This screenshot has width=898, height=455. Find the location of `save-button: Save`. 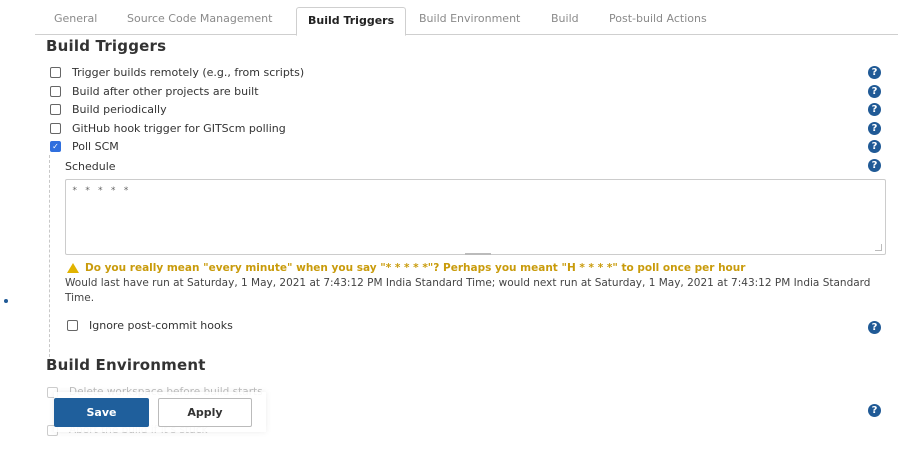

save-button: Save is located at coordinates (101, 412).